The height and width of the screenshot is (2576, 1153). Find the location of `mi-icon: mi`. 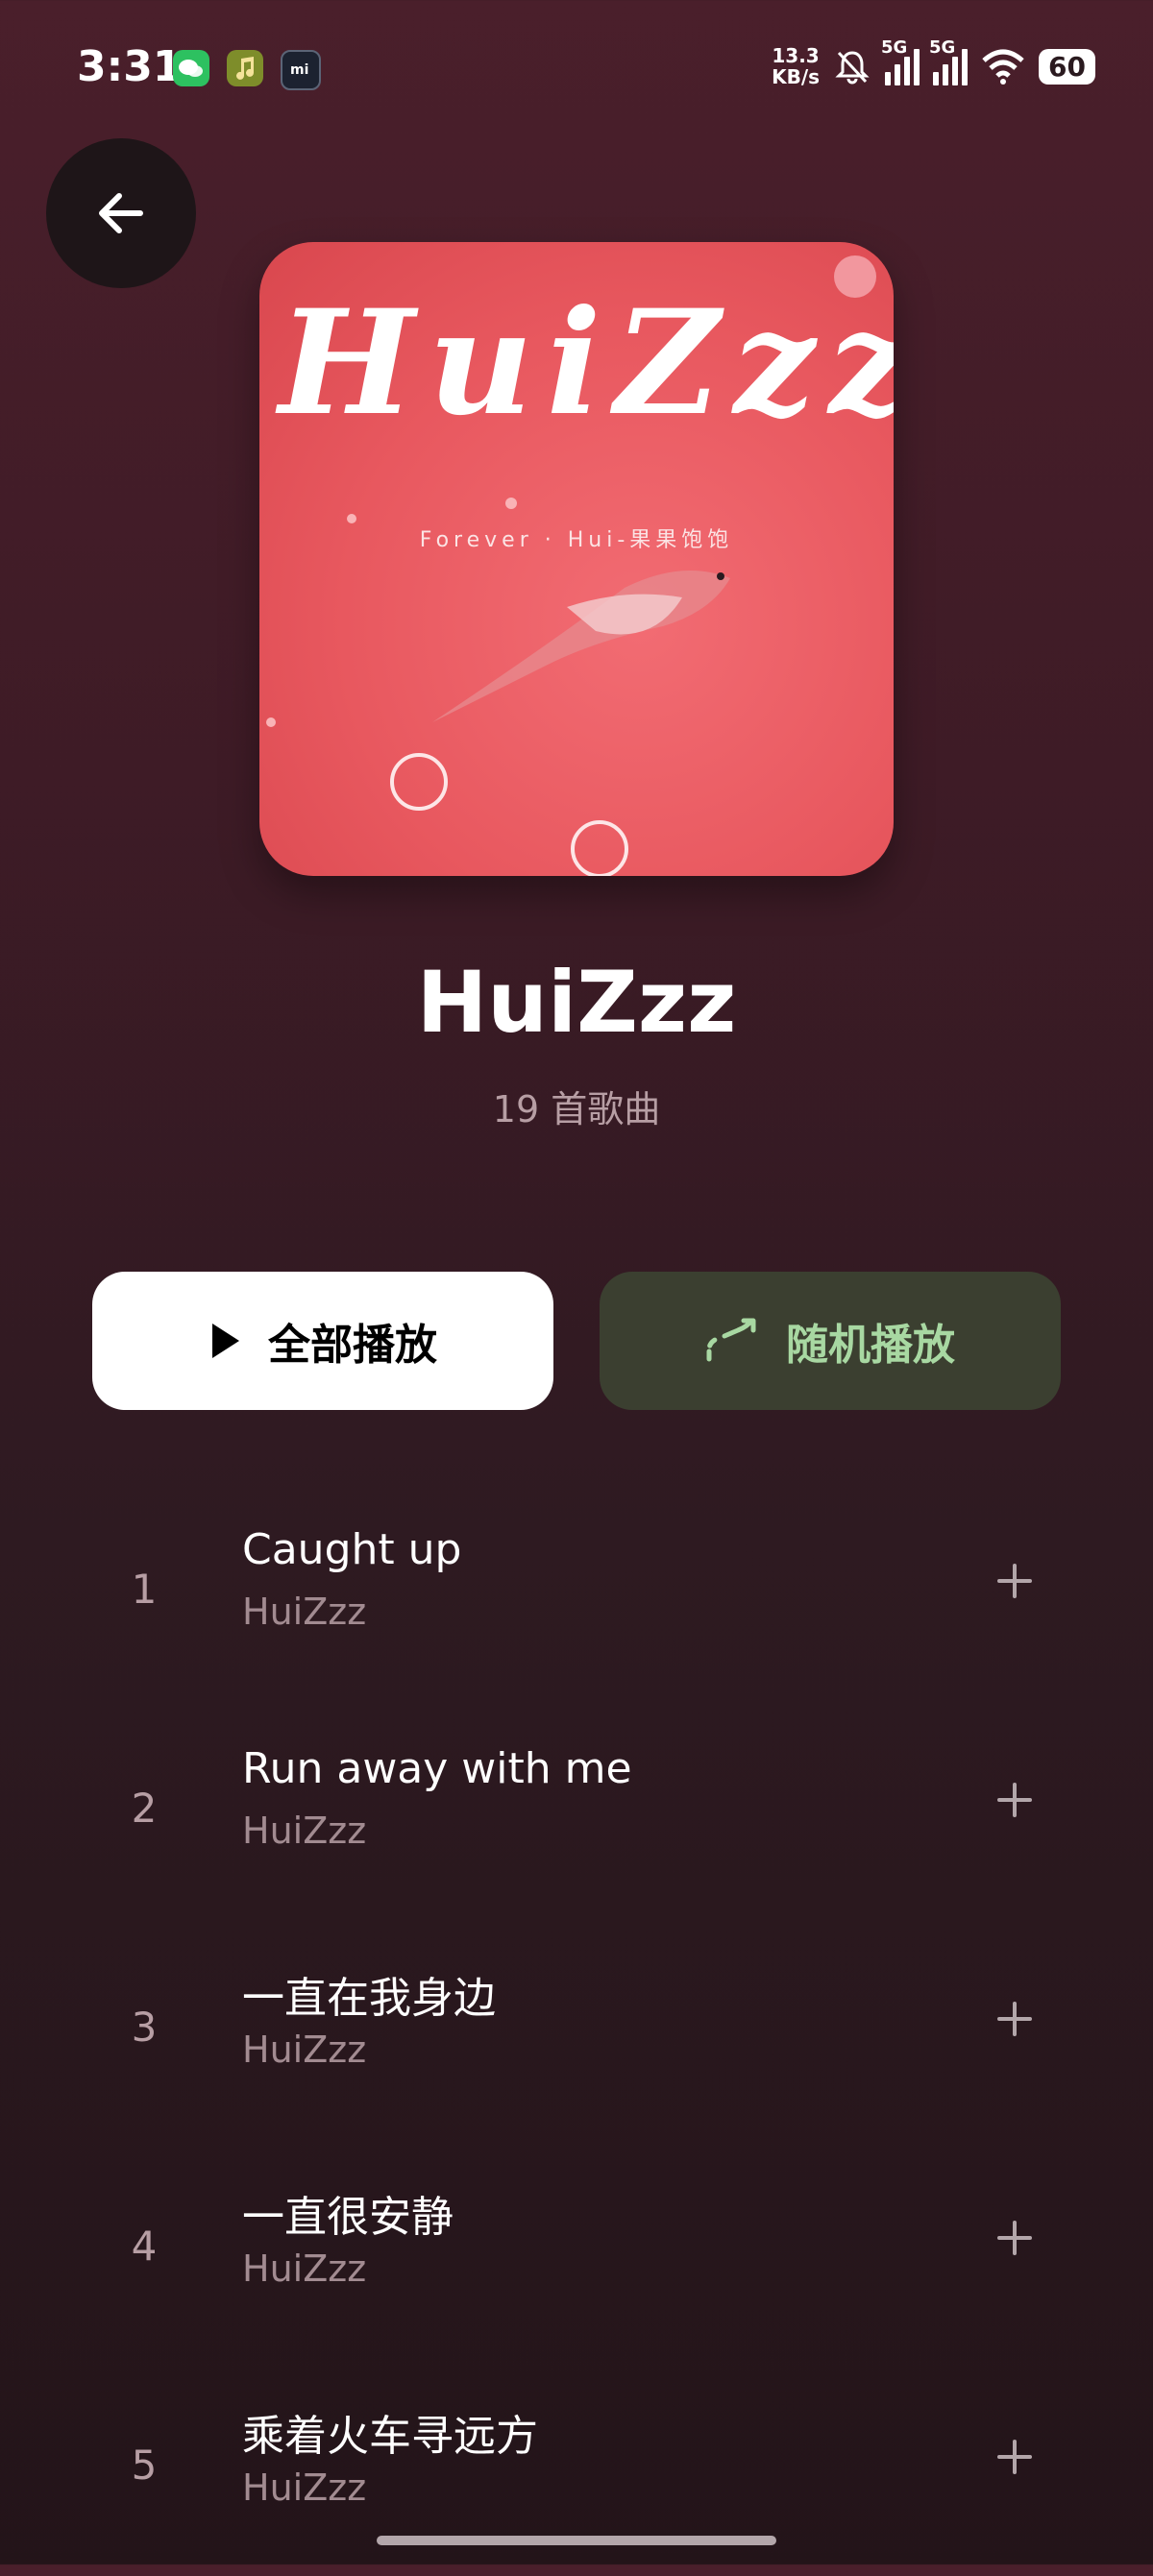

mi-icon: mi is located at coordinates (301, 70).